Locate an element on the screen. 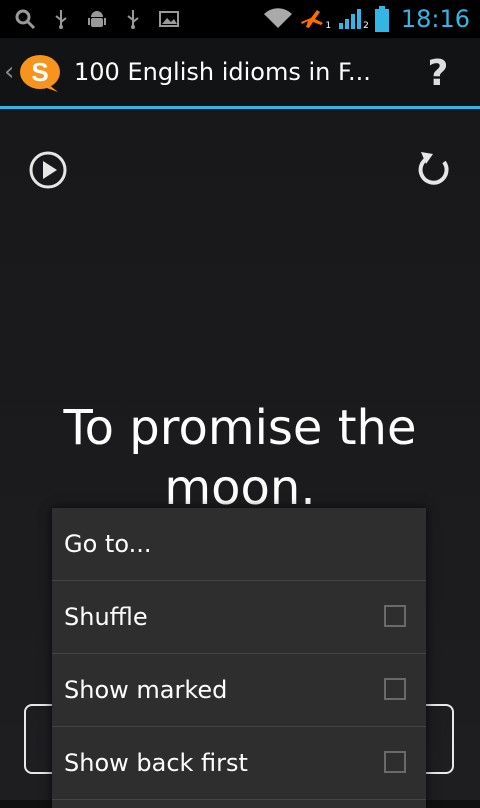 The height and width of the screenshot is (808, 480). up-chevron-icon: ‹ is located at coordinates (9, 72).